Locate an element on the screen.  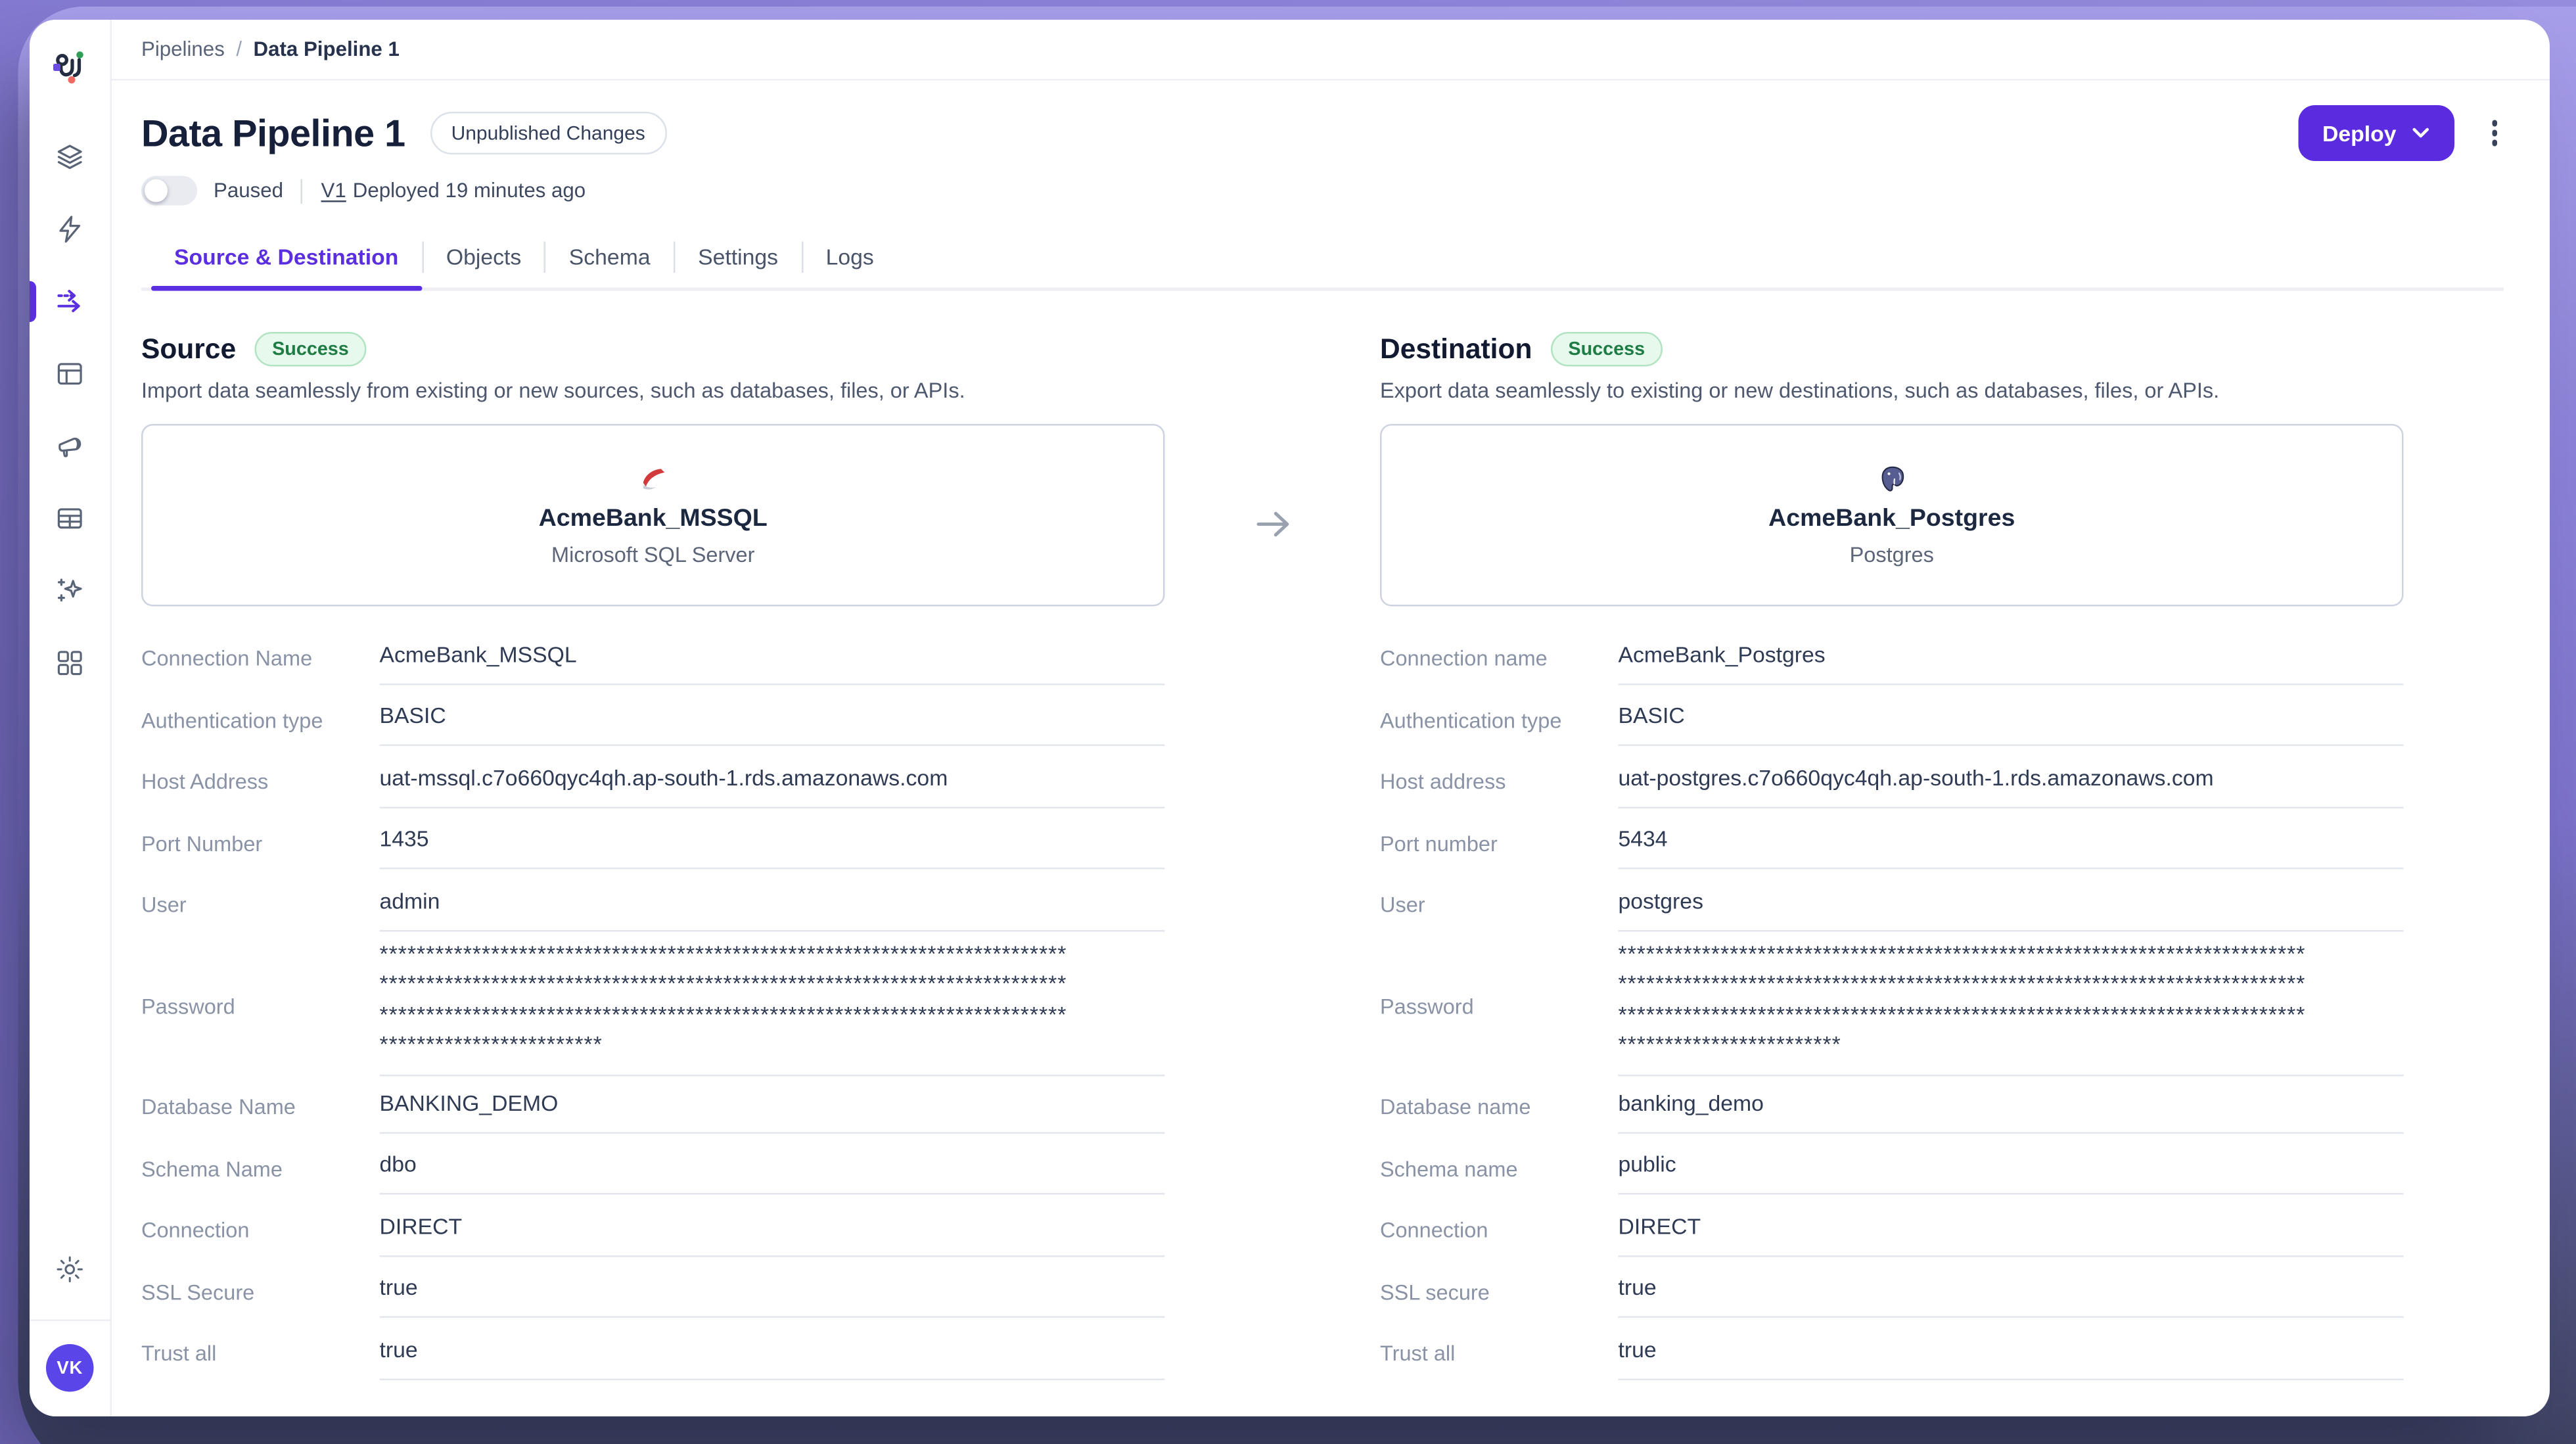
destination-field-label: SSL secure is located at coordinates (1435, 1292).